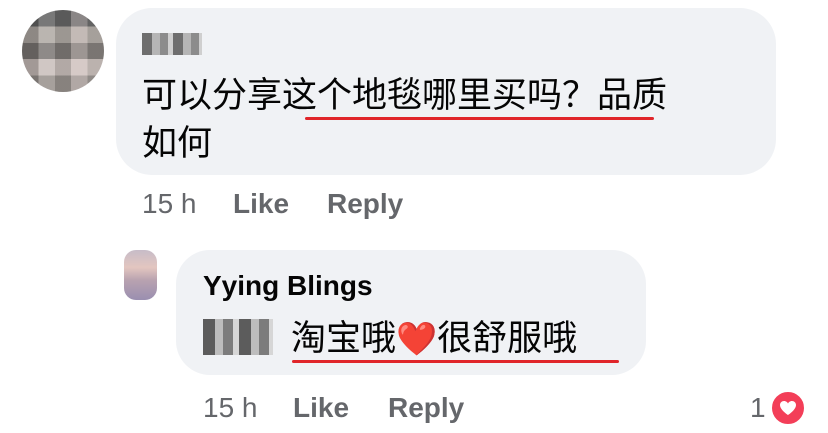 The height and width of the screenshot is (433, 828). What do you see at coordinates (455, 361) in the screenshot?
I see `highlight-underline-reply` at bounding box center [455, 361].